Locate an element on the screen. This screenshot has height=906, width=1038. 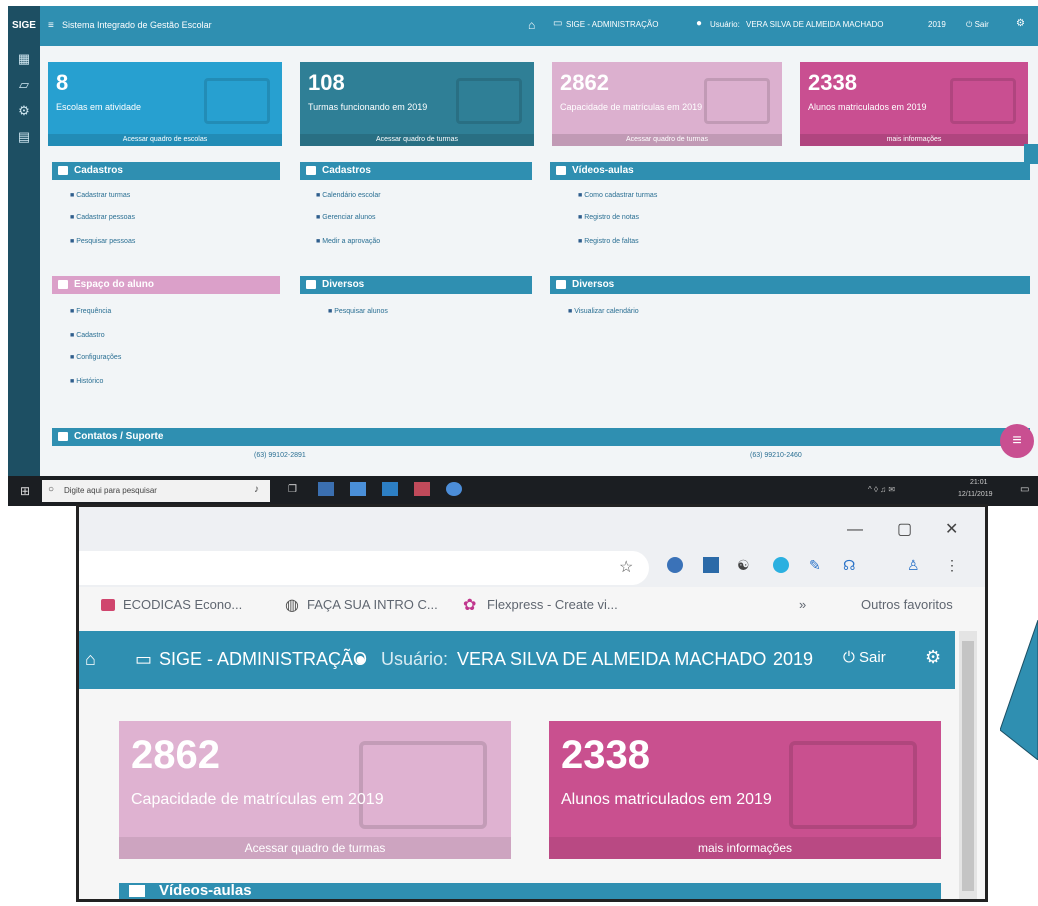
profile-icon: ♙ is located at coordinates (913, 565).